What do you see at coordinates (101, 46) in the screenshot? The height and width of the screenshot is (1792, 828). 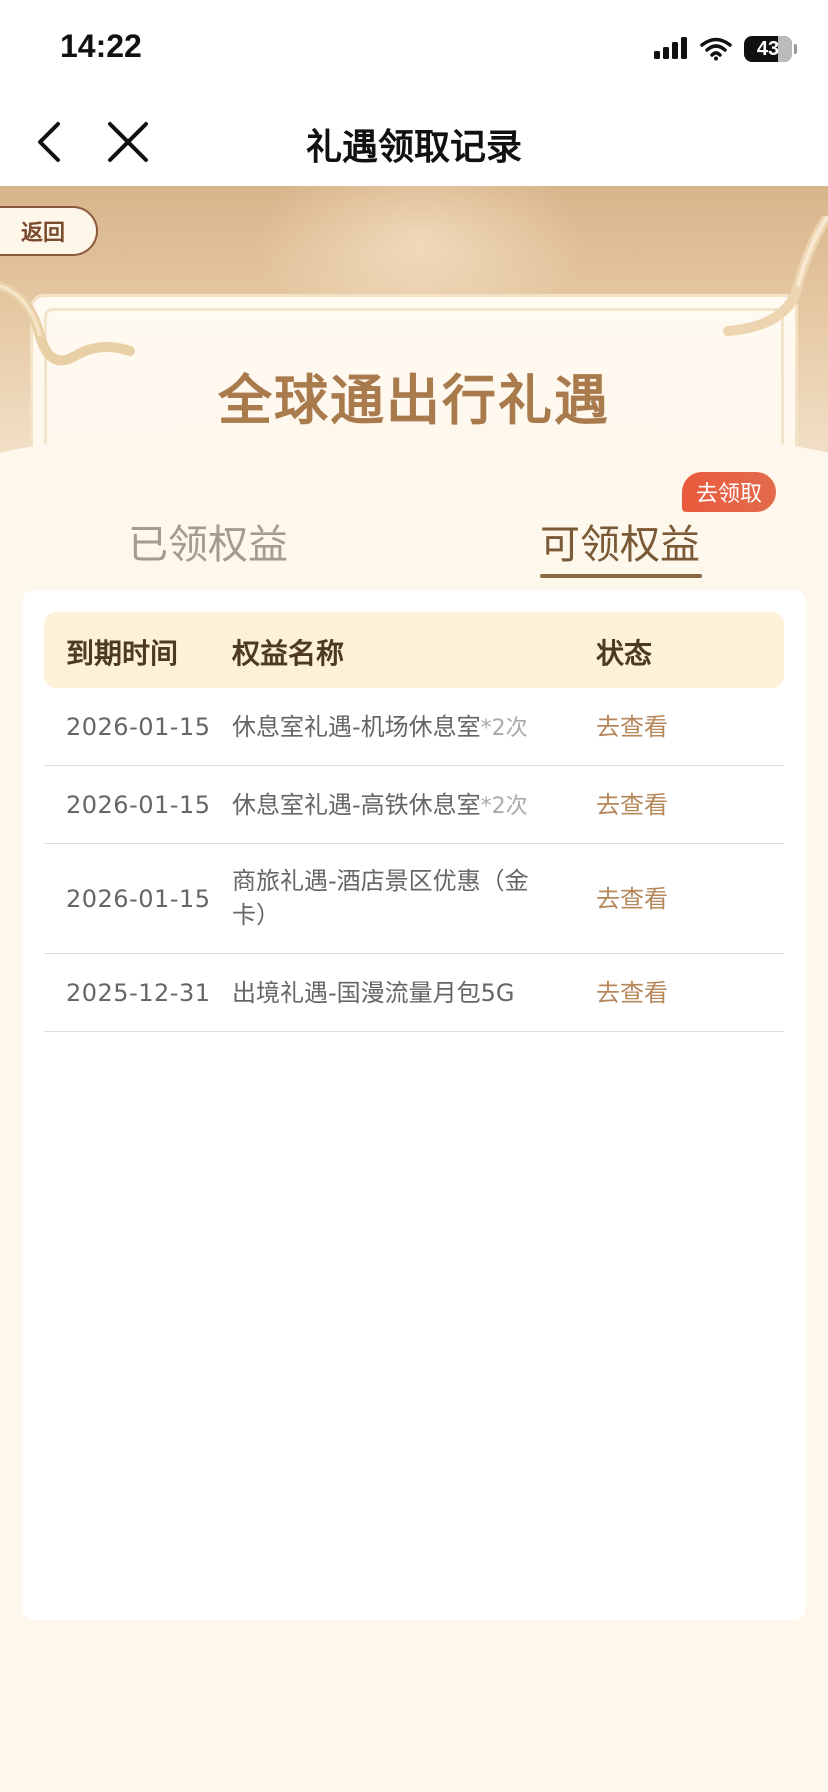 I see `status-time: 14:22` at bounding box center [101, 46].